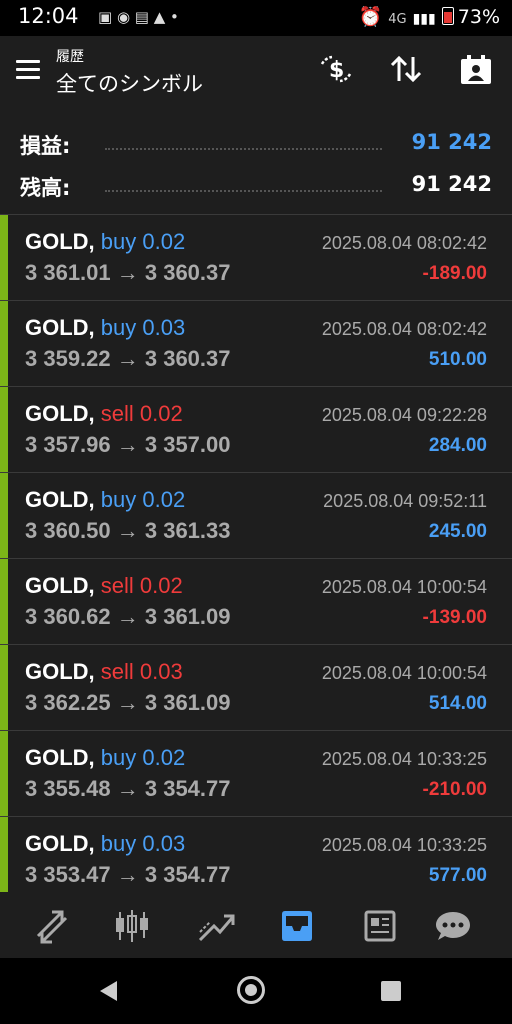  I want to click on trade-profit: 510.00, so click(457, 359).